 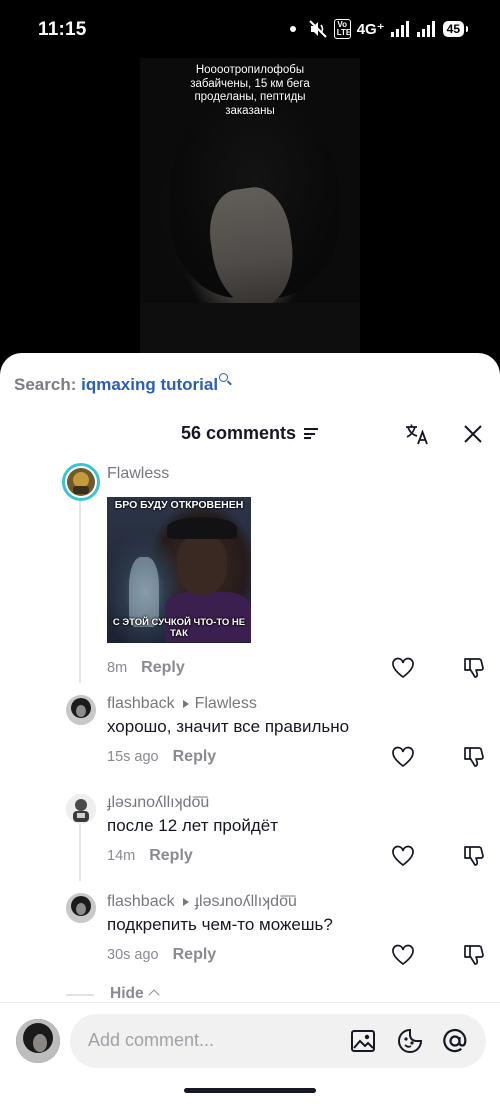 I want to click on comment-composer, so click(x=278, y=1041).